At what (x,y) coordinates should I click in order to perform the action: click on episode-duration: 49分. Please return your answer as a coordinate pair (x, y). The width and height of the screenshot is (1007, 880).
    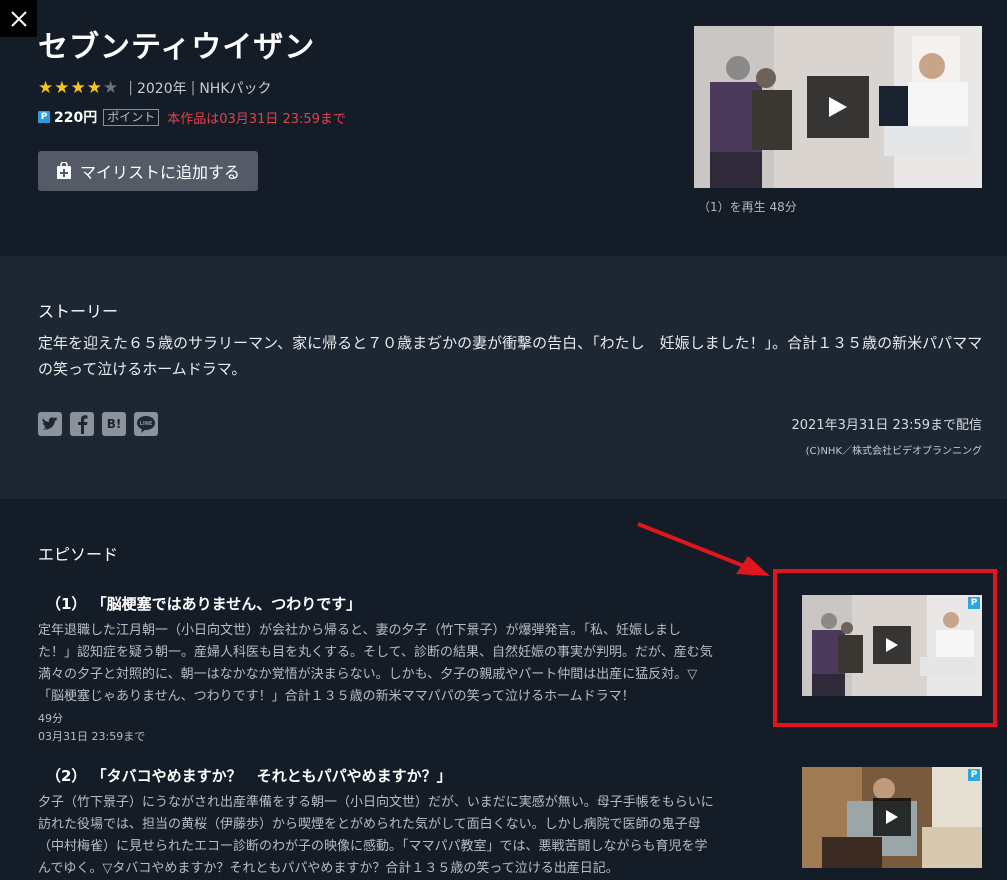
    Looking at the image, I should click on (50, 718).